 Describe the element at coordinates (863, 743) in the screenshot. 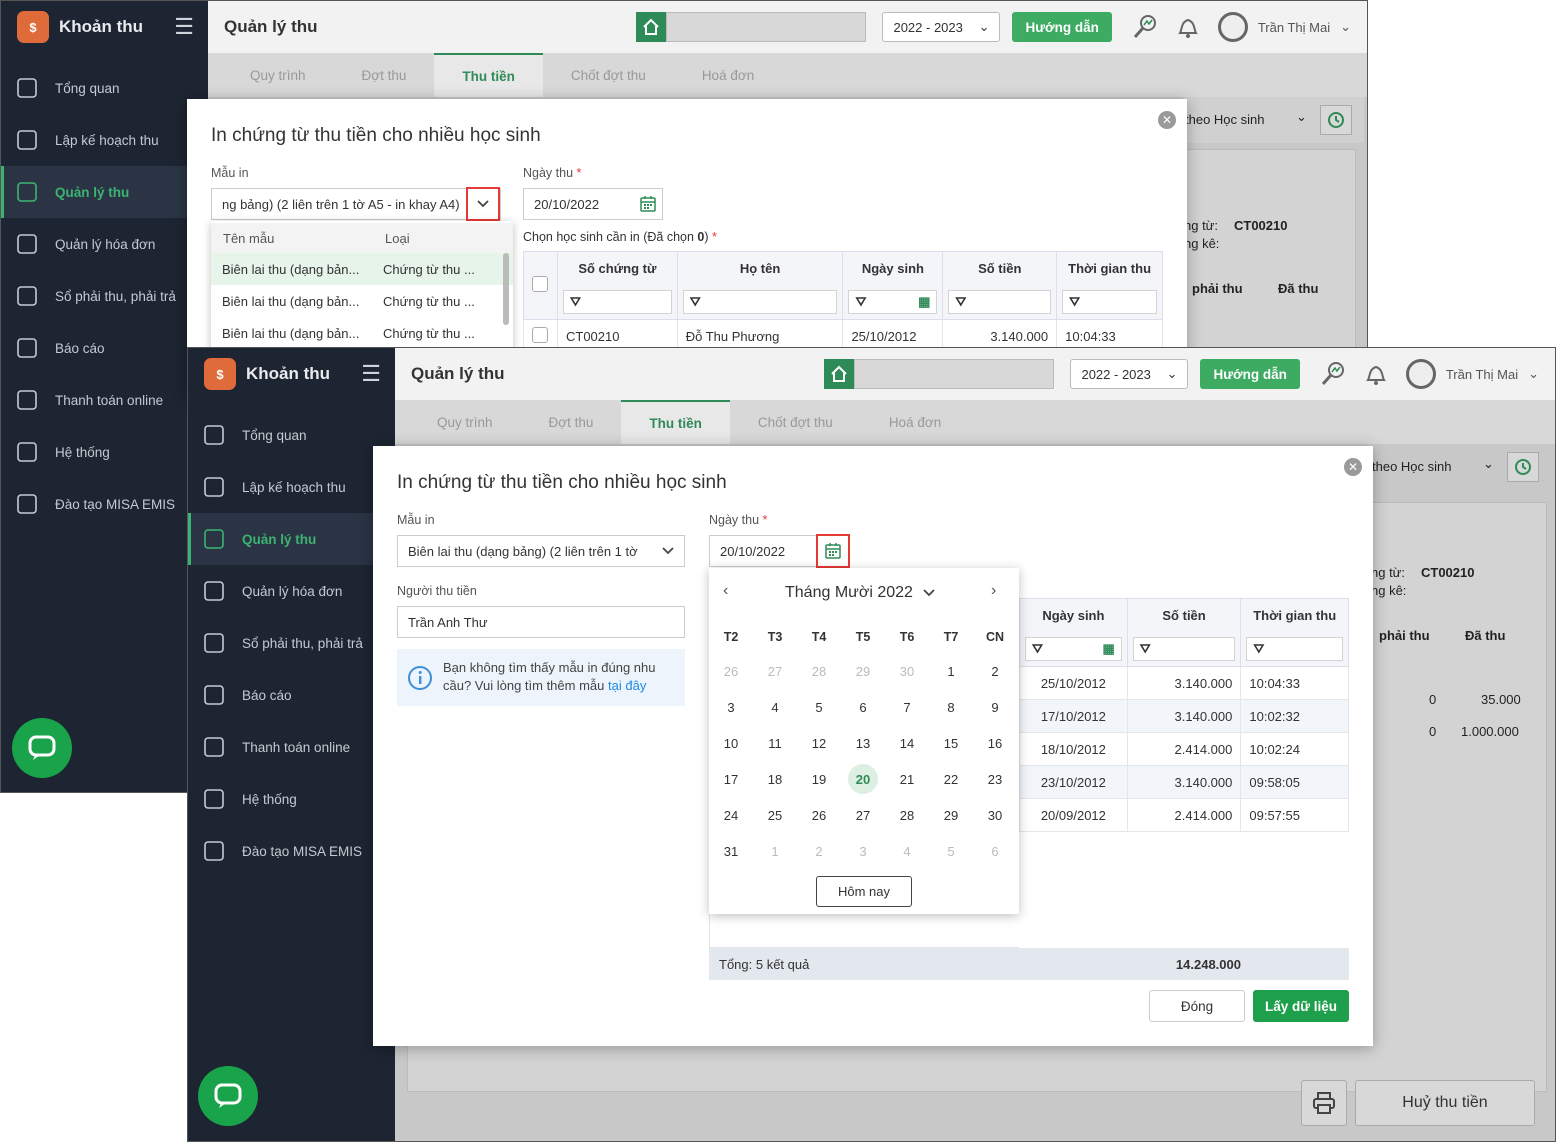

I see `calendar-day: 13` at that location.